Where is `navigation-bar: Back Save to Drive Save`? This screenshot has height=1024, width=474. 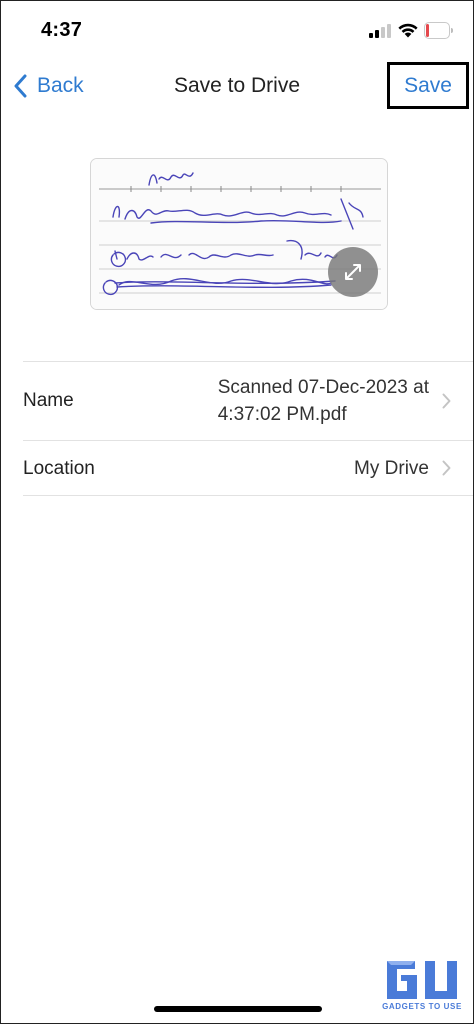
navigation-bar: Back Save to Drive Save is located at coordinates (237, 87).